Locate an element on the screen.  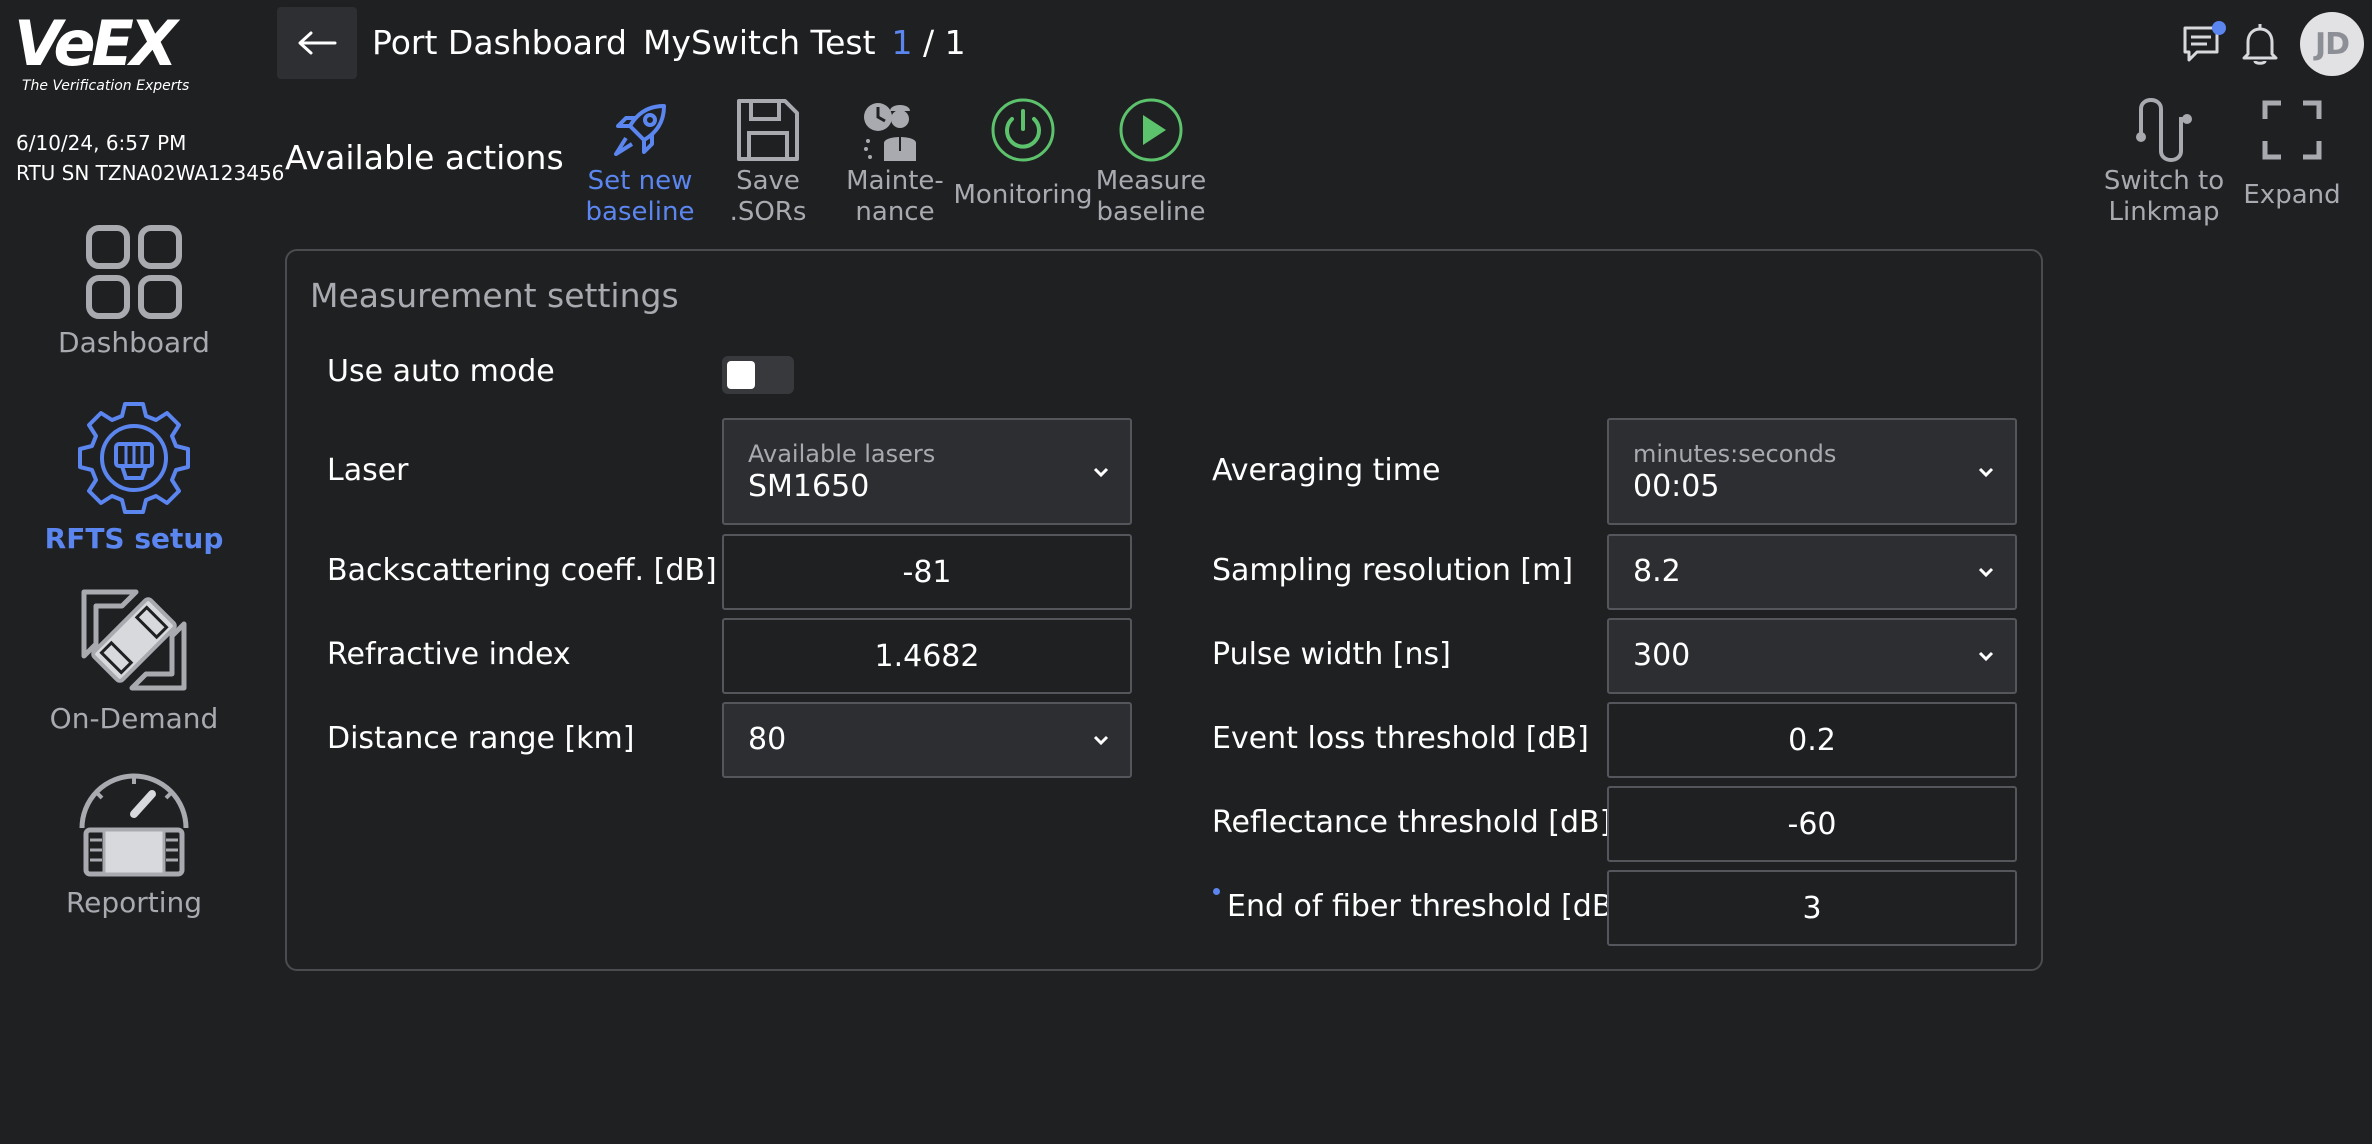
expand-button: Expand is located at coordinates (2292, 152).